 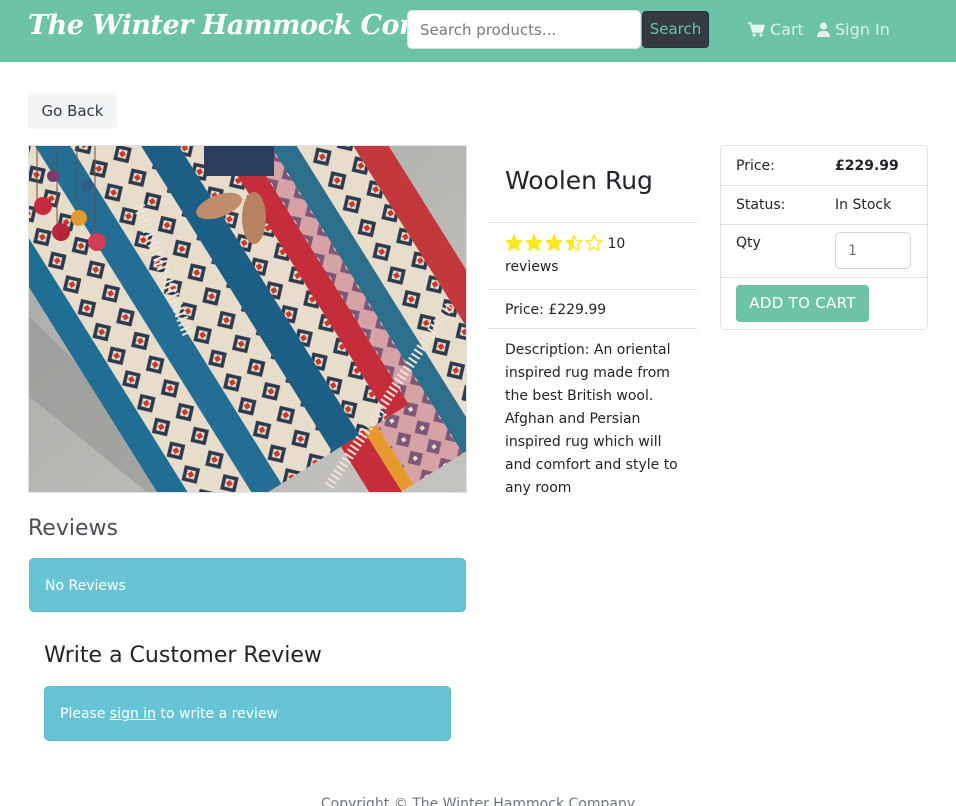 I want to click on signin-alert: Please sign in to write a review, so click(x=247, y=713).